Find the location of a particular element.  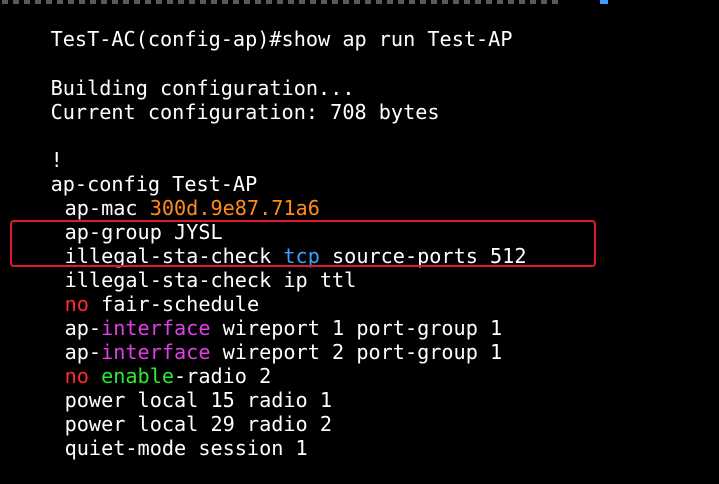

output-line-ap-mac: ap-mac 300d.9e87.71a6 is located at coordinates (168, 196).